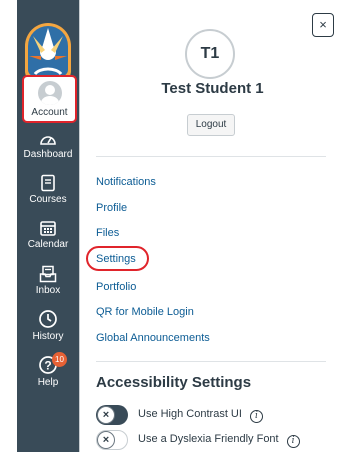  I want to click on link-files: Files, so click(107, 233).